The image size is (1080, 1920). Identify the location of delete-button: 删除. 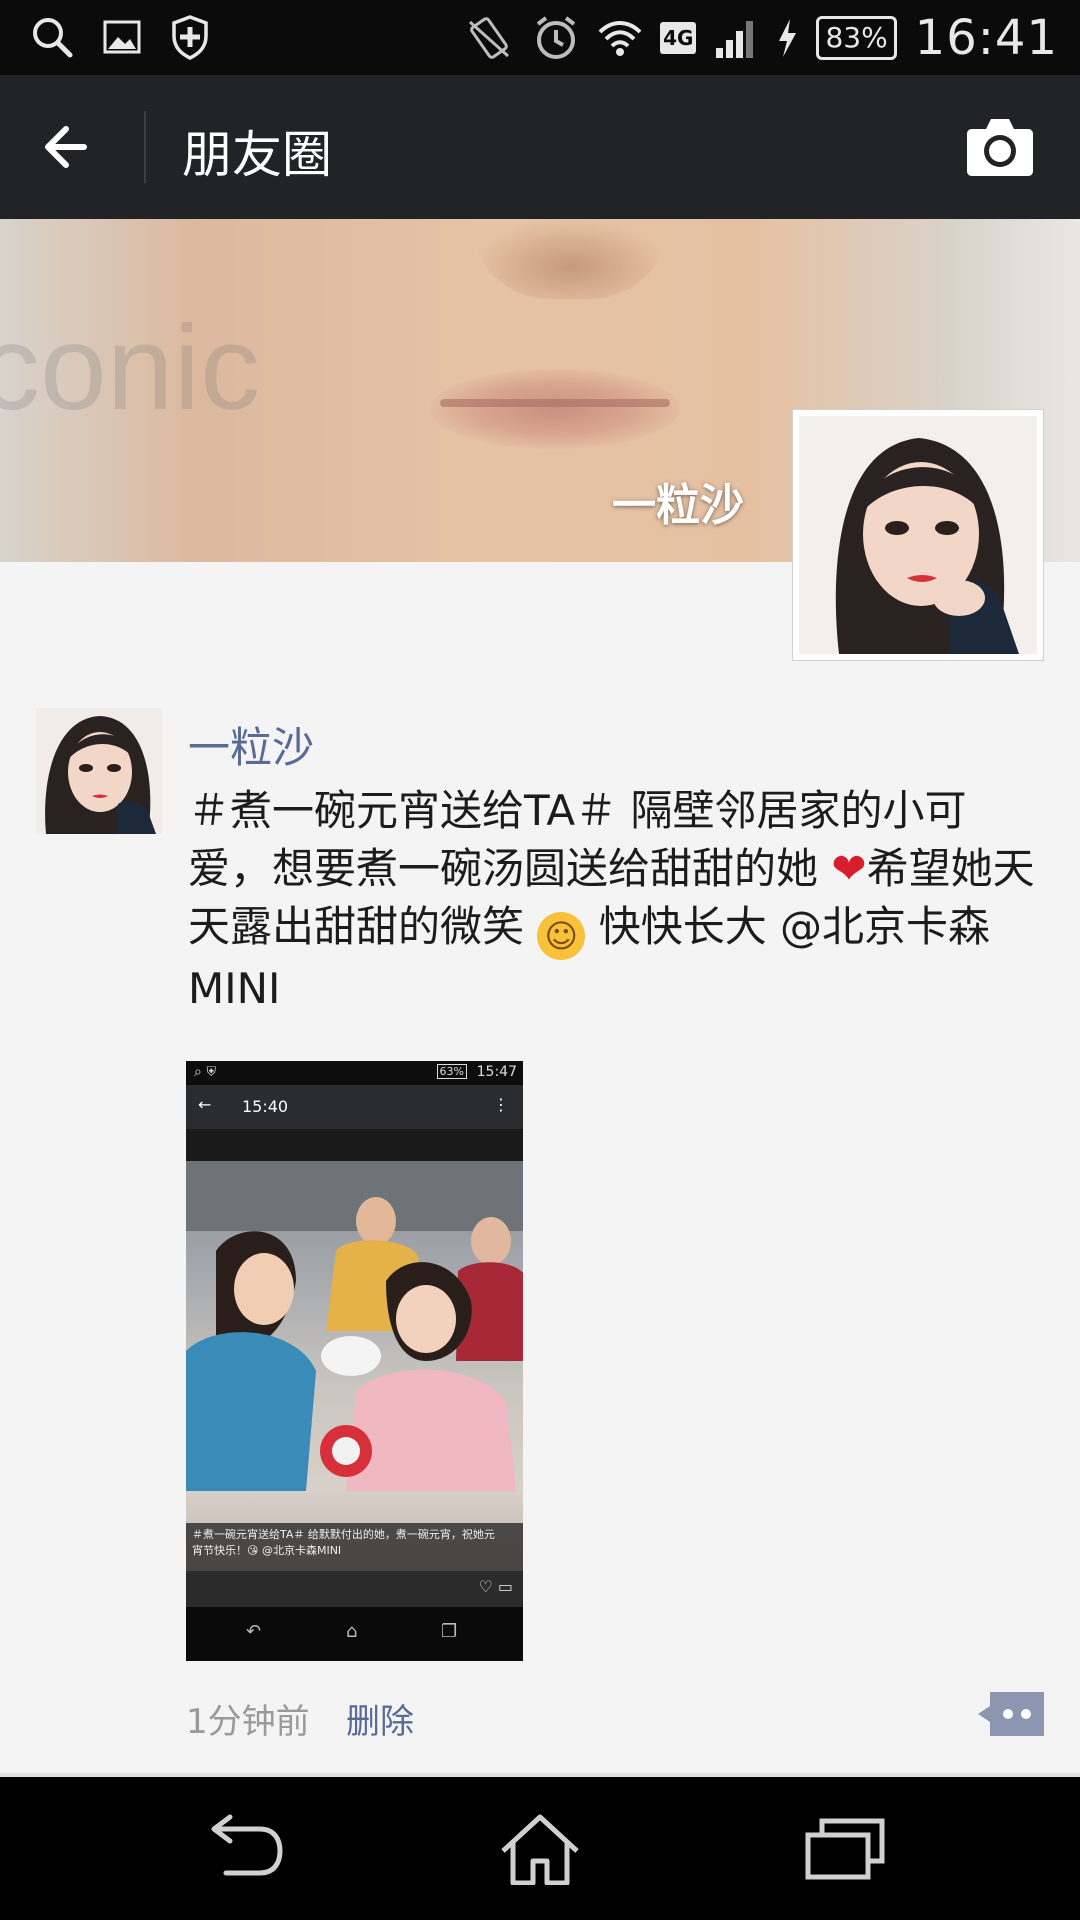
(380, 1718).